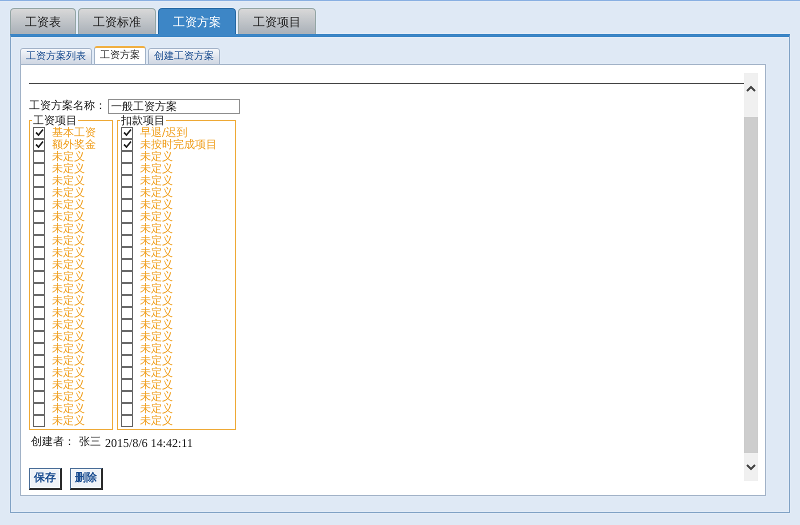 Image resolution: width=800 pixels, height=525 pixels. I want to click on scroll-down-icon, so click(751, 467).